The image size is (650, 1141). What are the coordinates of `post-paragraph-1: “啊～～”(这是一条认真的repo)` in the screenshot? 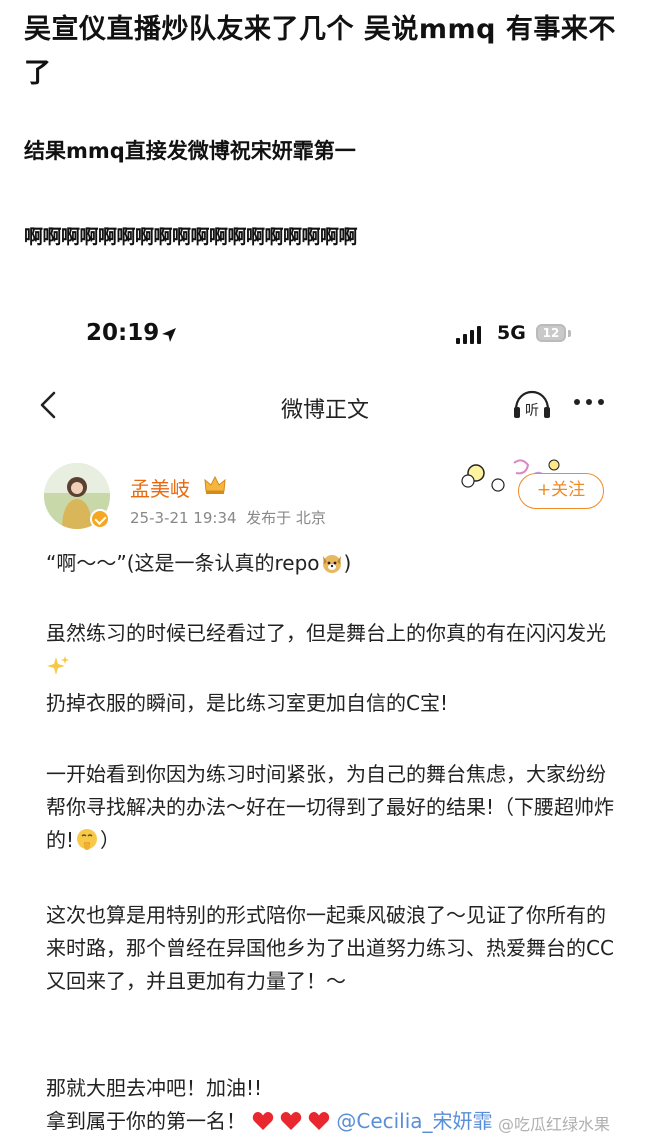 It's located at (331, 565).